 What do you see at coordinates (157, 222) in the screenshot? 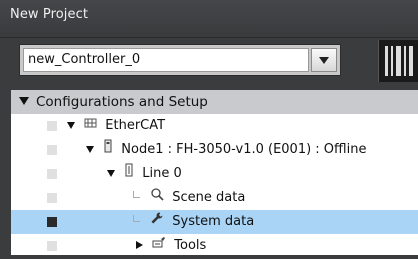
I see `wrench-icon` at bounding box center [157, 222].